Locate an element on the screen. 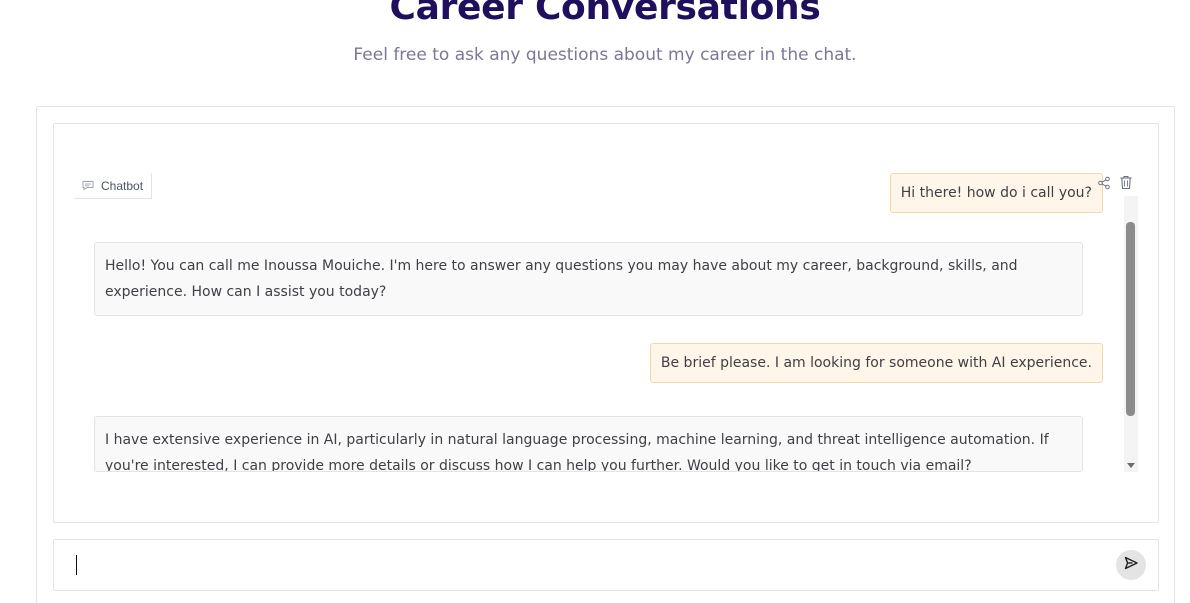 This screenshot has height=603, width=1190. page-title: Career Conversations is located at coordinates (605, 14).